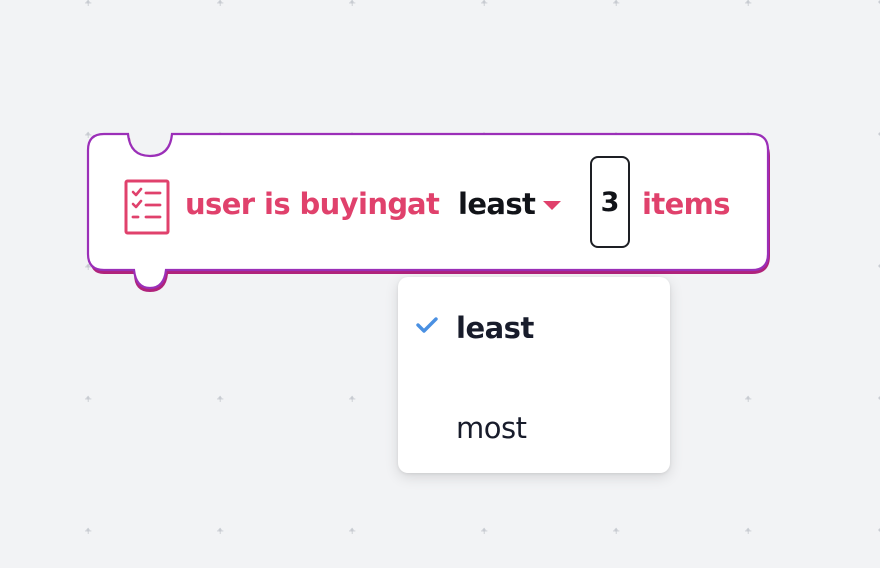 This screenshot has height=568, width=880. I want to click on menu-option-least: least, so click(534, 327).